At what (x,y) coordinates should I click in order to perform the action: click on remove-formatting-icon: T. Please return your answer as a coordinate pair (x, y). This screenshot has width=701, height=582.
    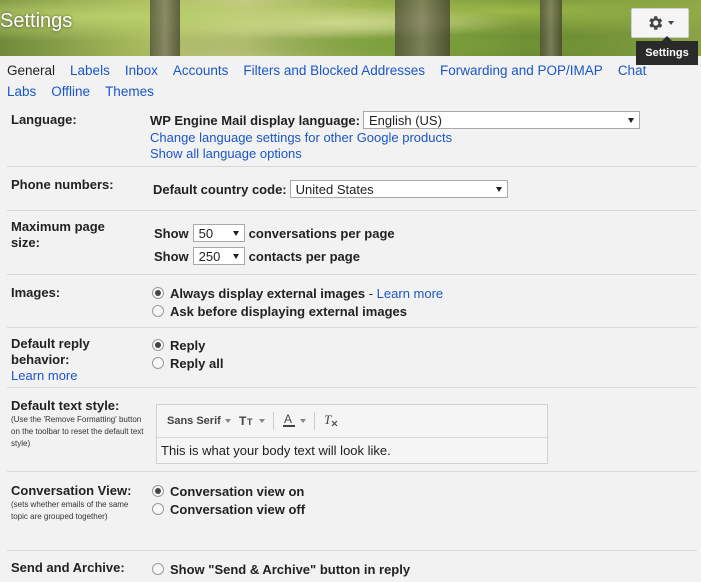
    Looking at the image, I should click on (331, 421).